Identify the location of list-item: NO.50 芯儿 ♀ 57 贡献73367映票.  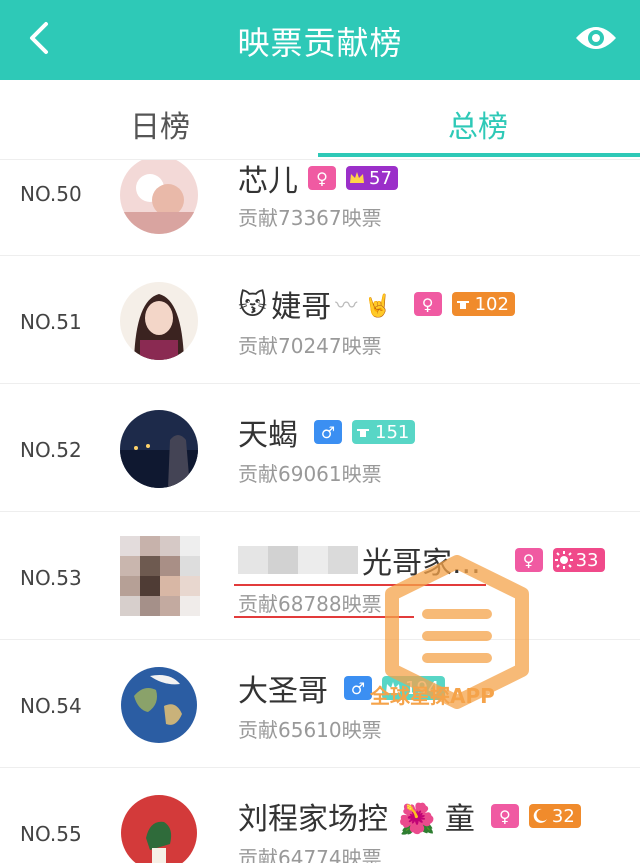
(320, 208).